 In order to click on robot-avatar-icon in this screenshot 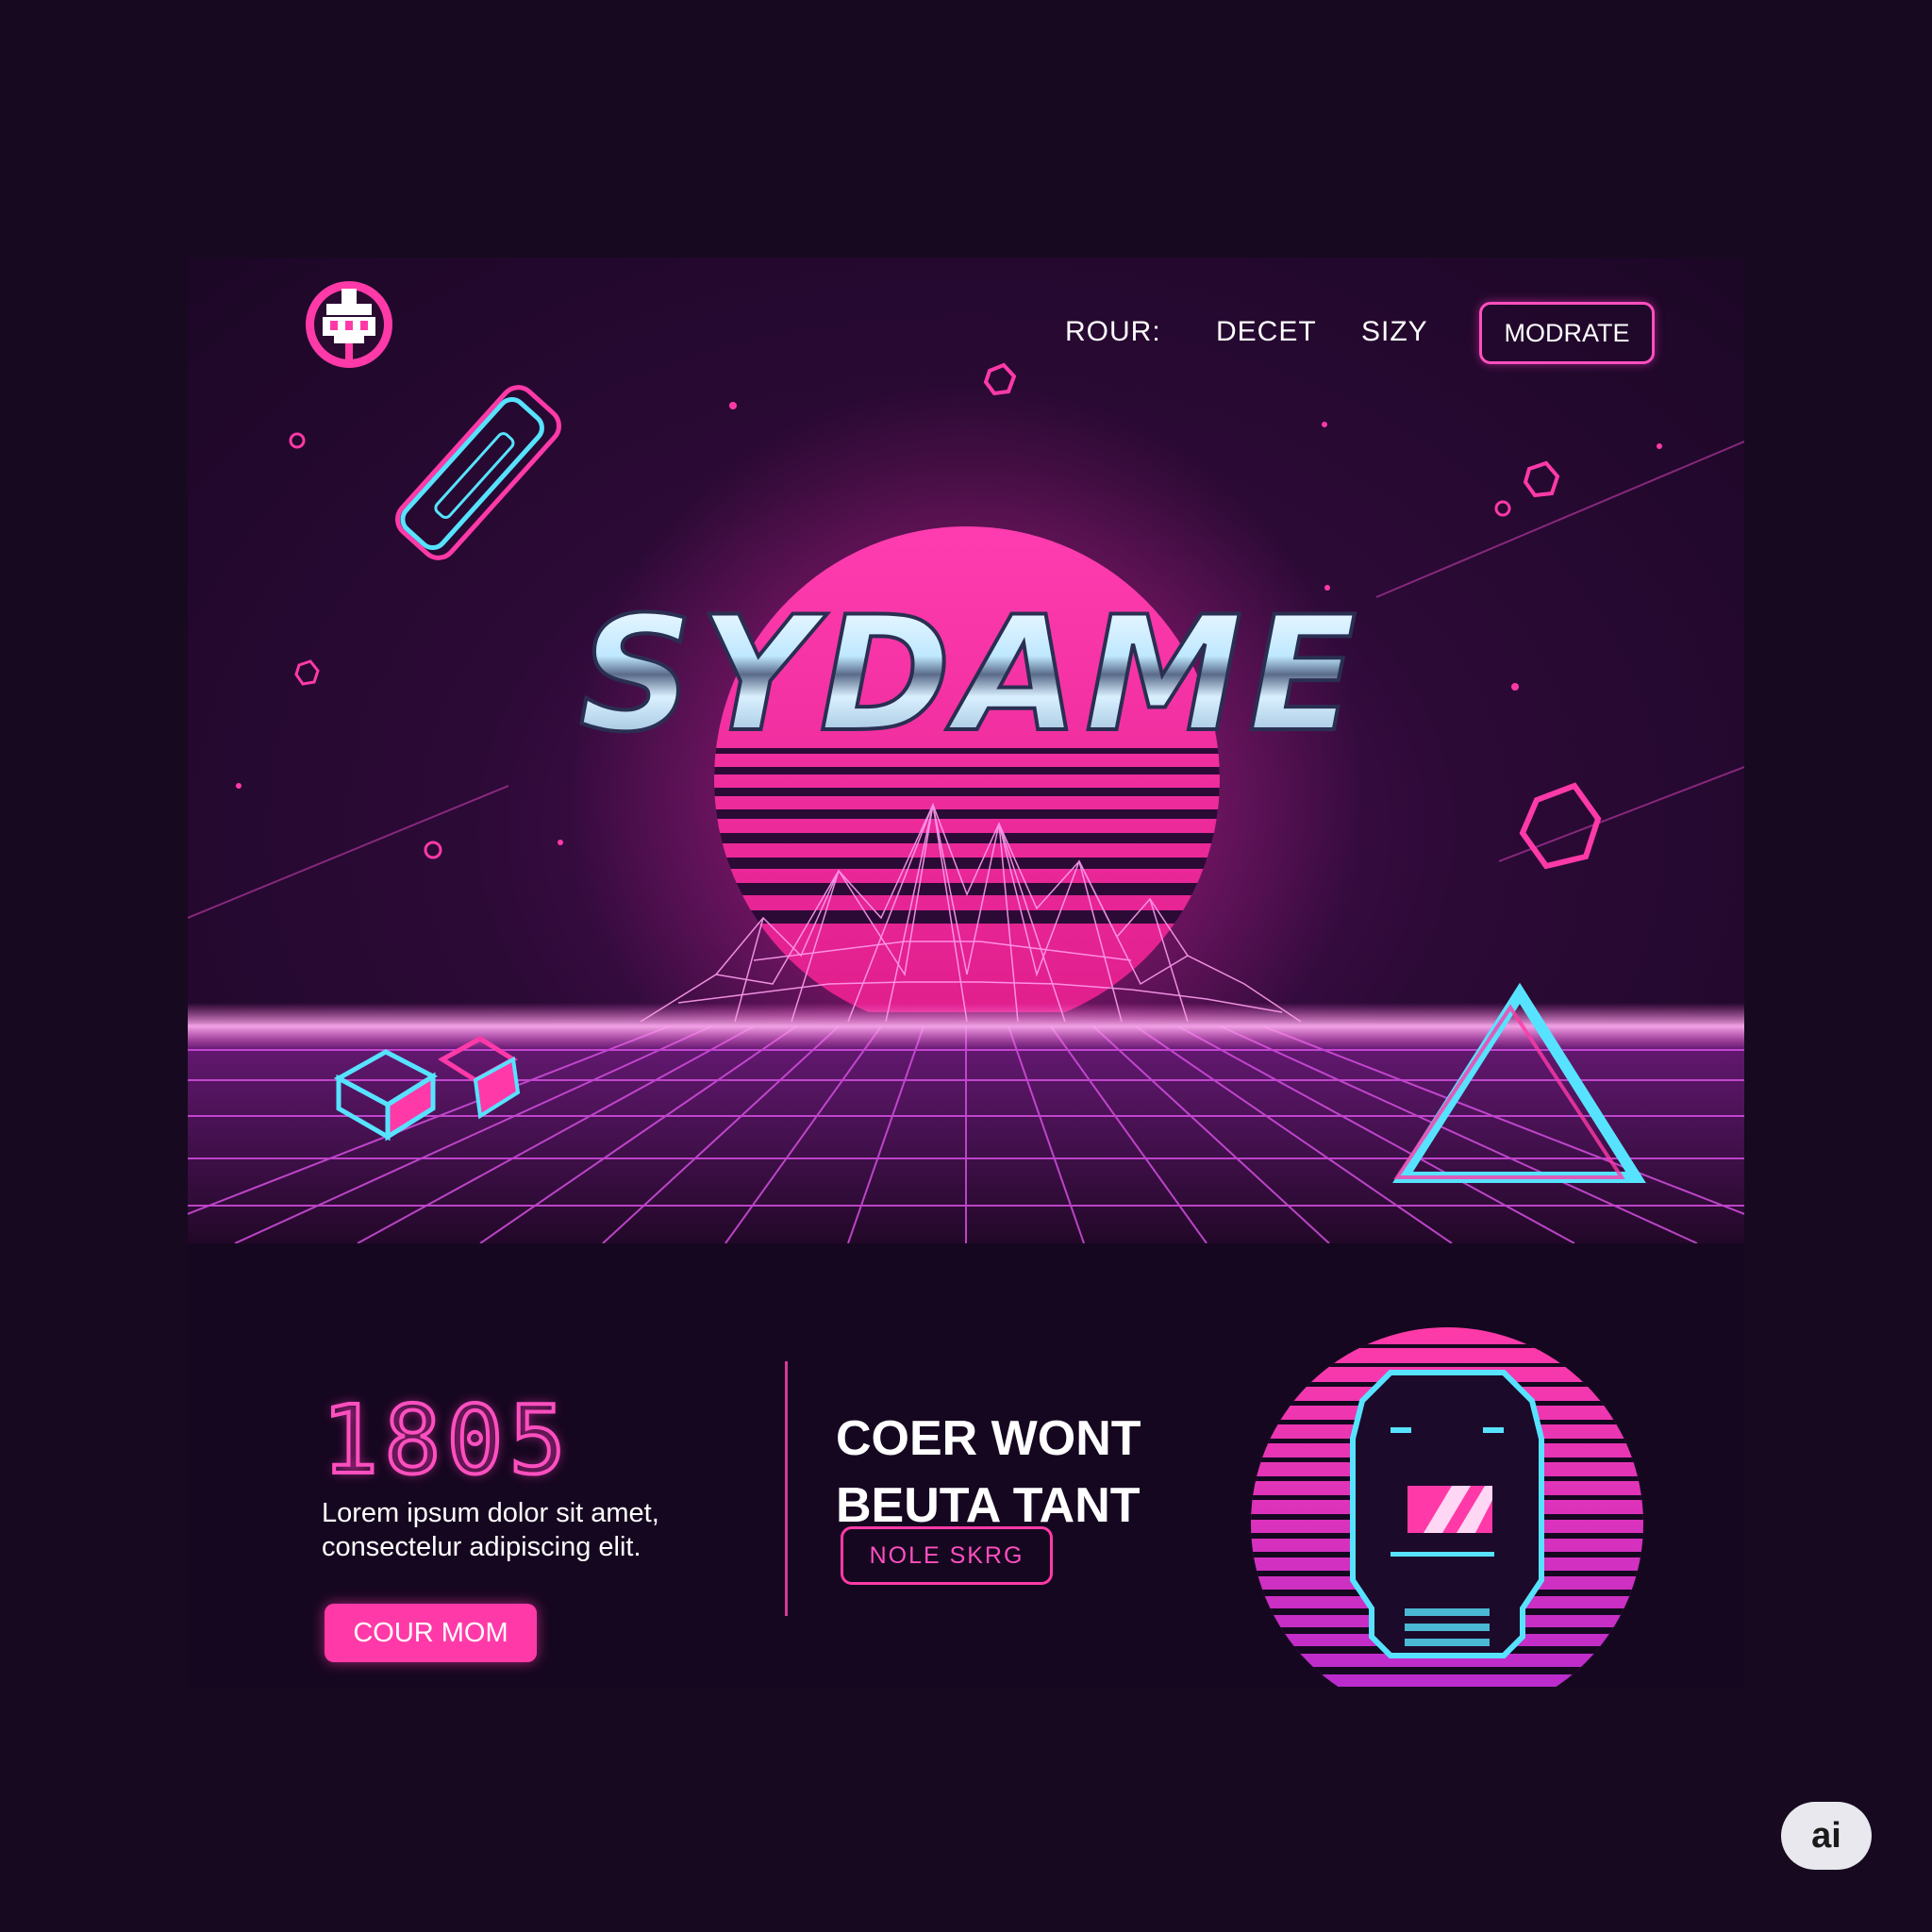, I will do `click(1447, 1507)`.